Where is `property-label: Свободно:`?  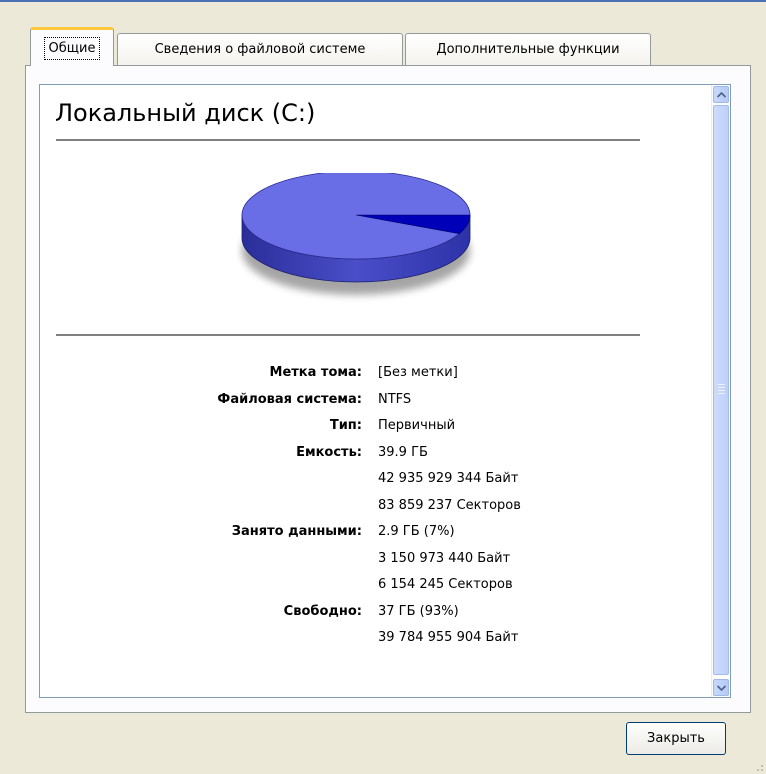 property-label: Свободно: is located at coordinates (322, 611).